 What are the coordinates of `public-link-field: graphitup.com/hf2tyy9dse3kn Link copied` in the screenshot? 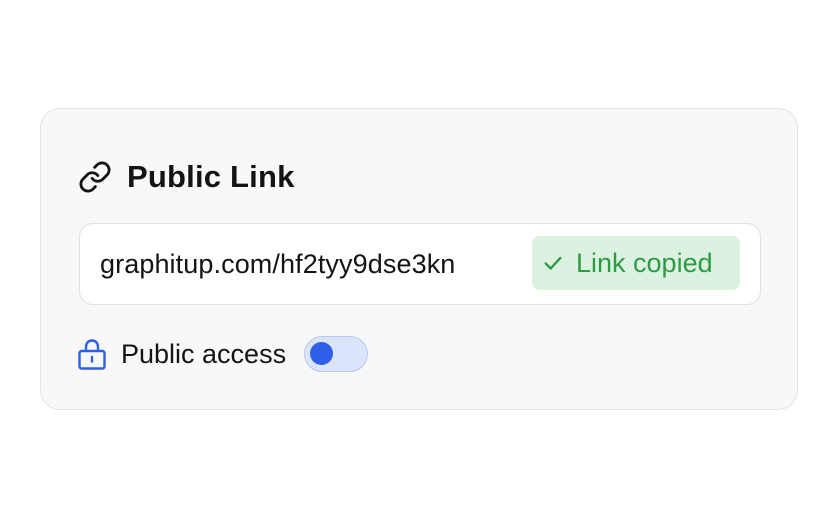 It's located at (420, 264).